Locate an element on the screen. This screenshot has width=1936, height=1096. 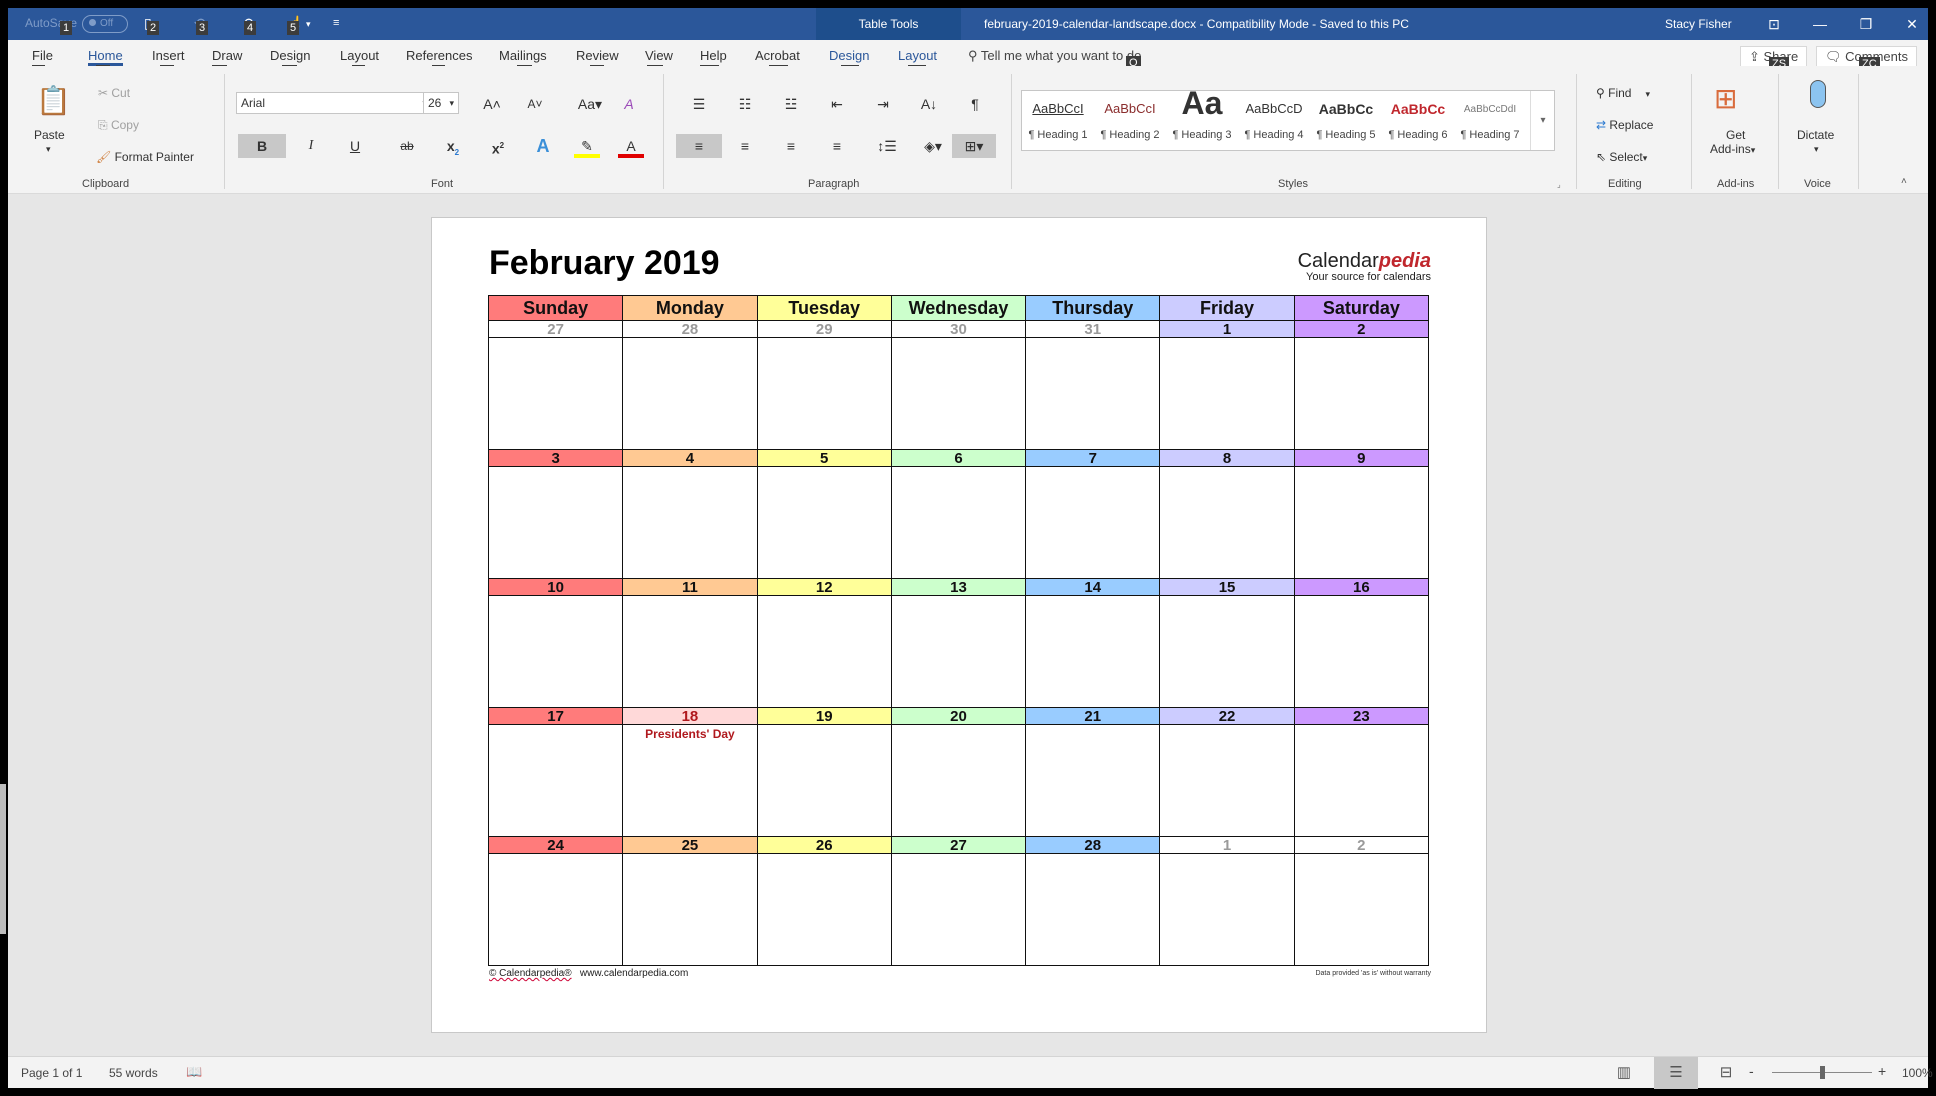
paste-icon: 📋 is located at coordinates (53, 100).